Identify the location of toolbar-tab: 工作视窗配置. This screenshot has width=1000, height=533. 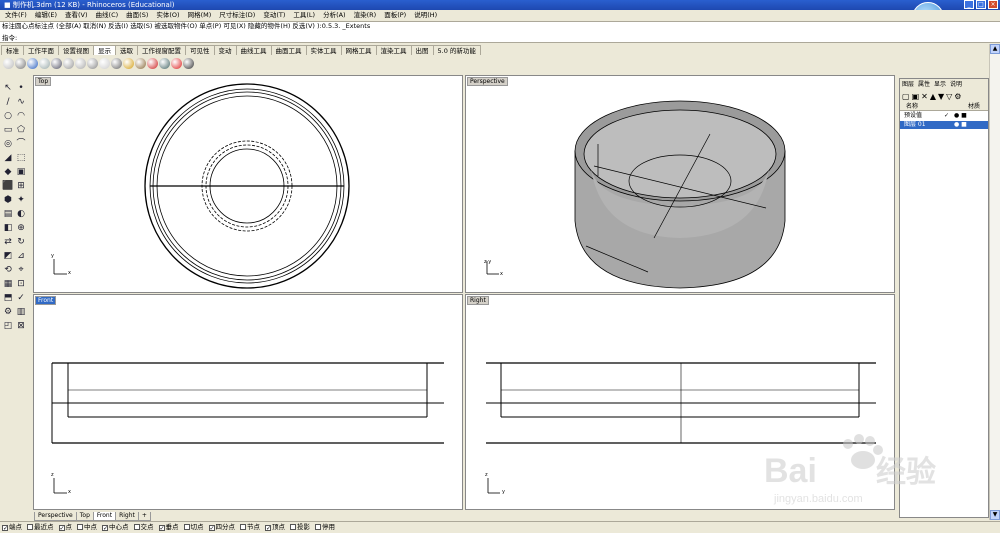
(161, 50).